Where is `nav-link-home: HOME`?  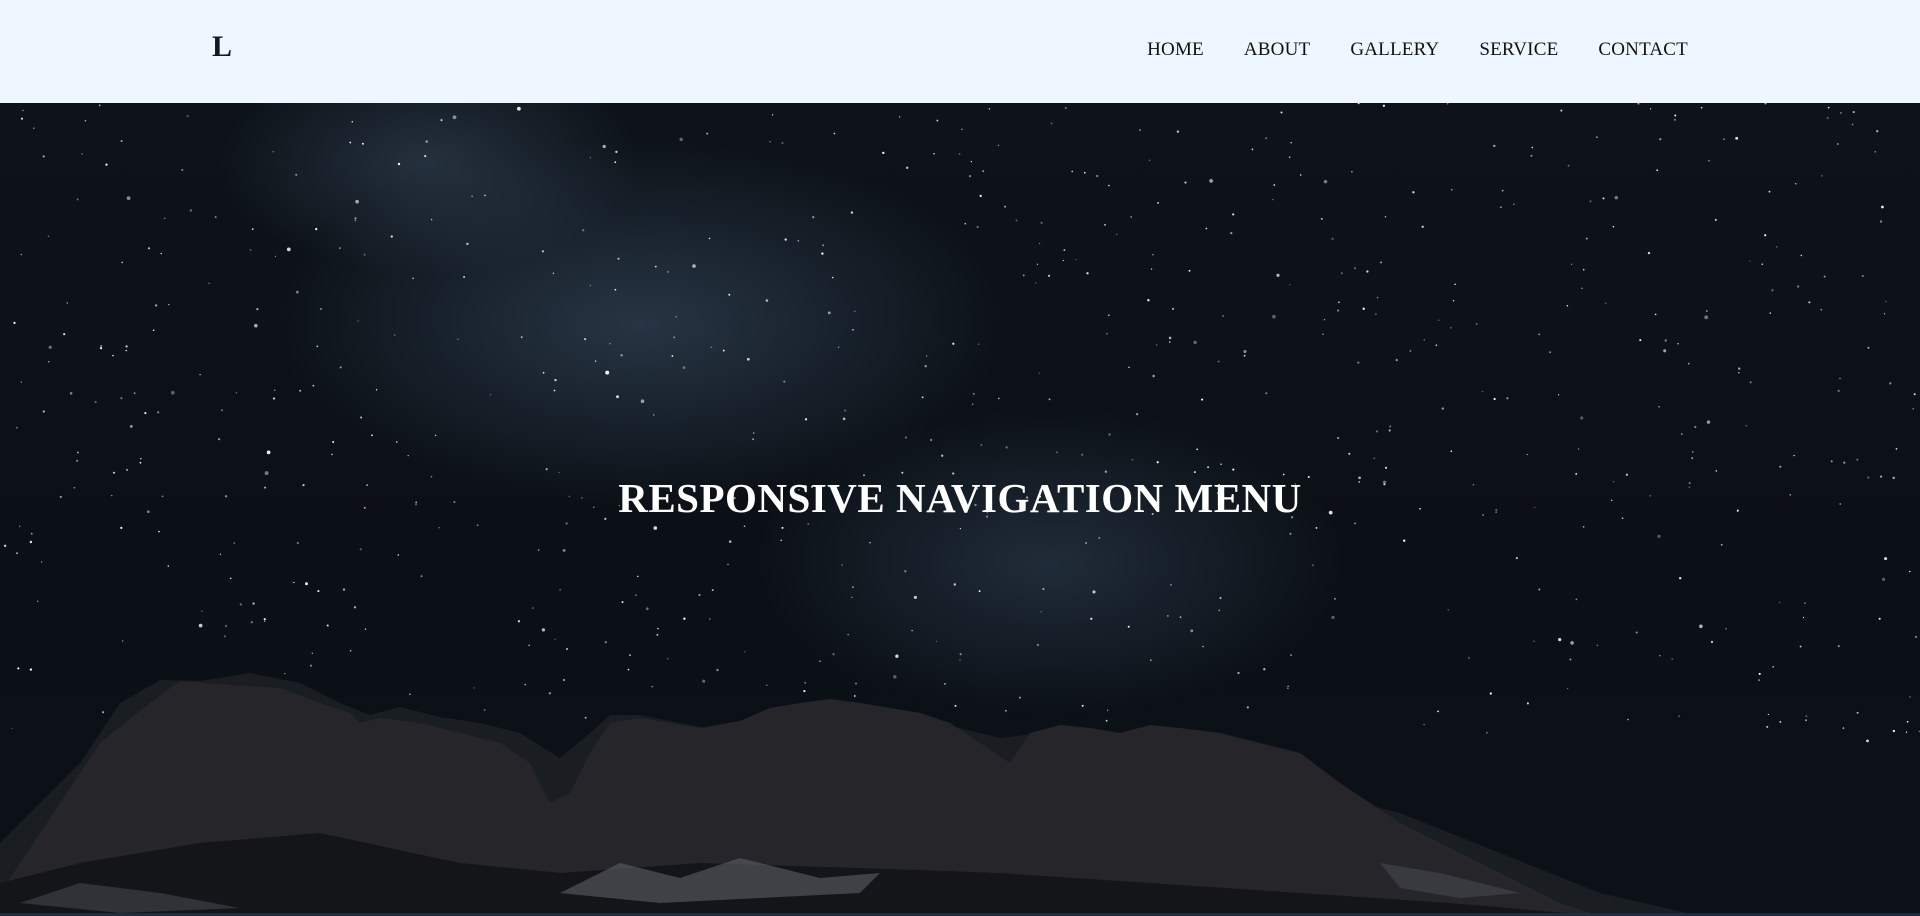
nav-link-home: HOME is located at coordinates (1175, 49).